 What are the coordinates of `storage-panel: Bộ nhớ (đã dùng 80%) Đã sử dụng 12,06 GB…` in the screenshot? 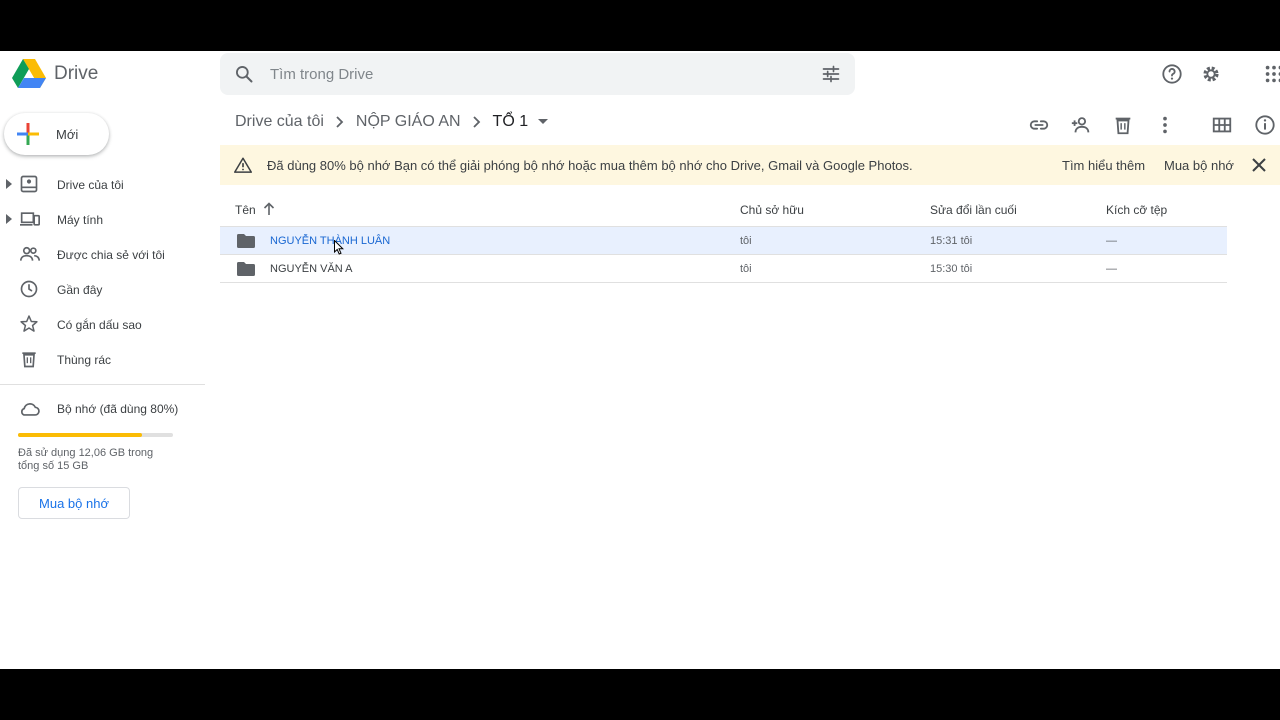 It's located at (108, 460).